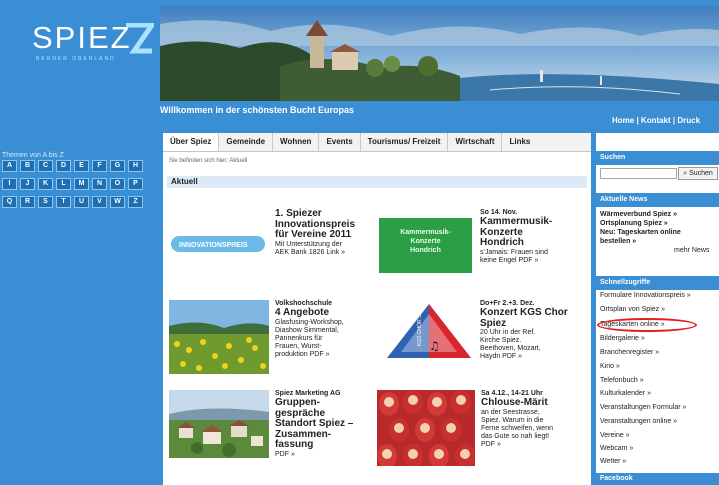  Describe the element at coordinates (9, 166) in the screenshot. I see `letter-button: A` at that location.